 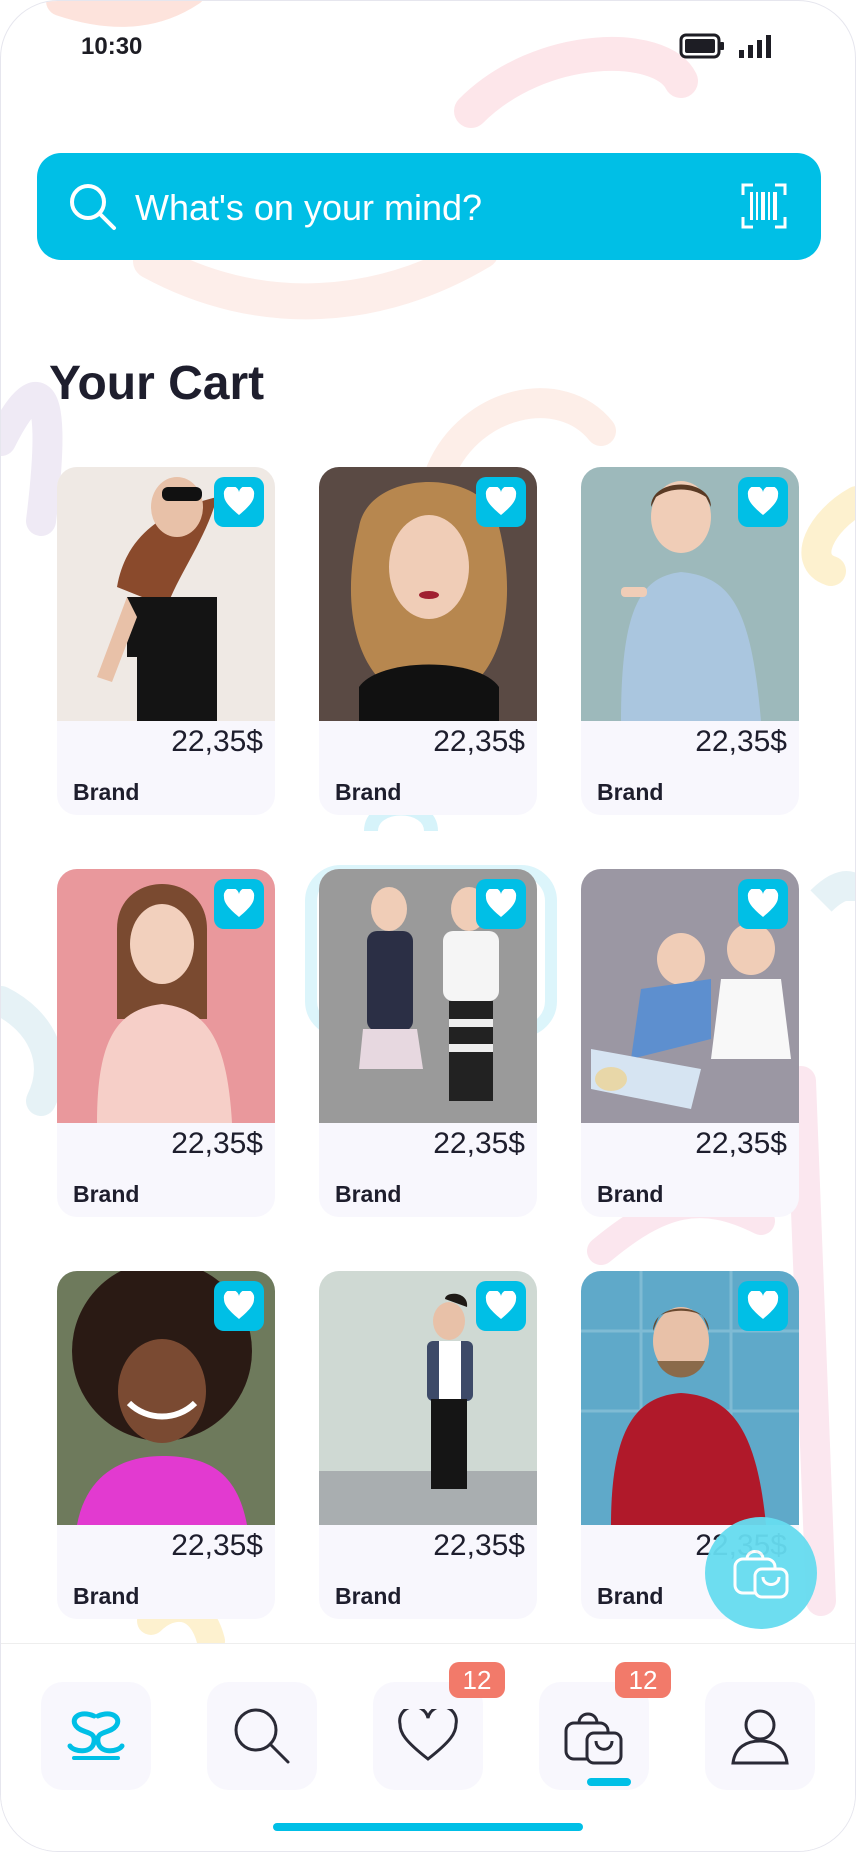 I want to click on bottom-nav: 12 12, so click(x=428, y=1747).